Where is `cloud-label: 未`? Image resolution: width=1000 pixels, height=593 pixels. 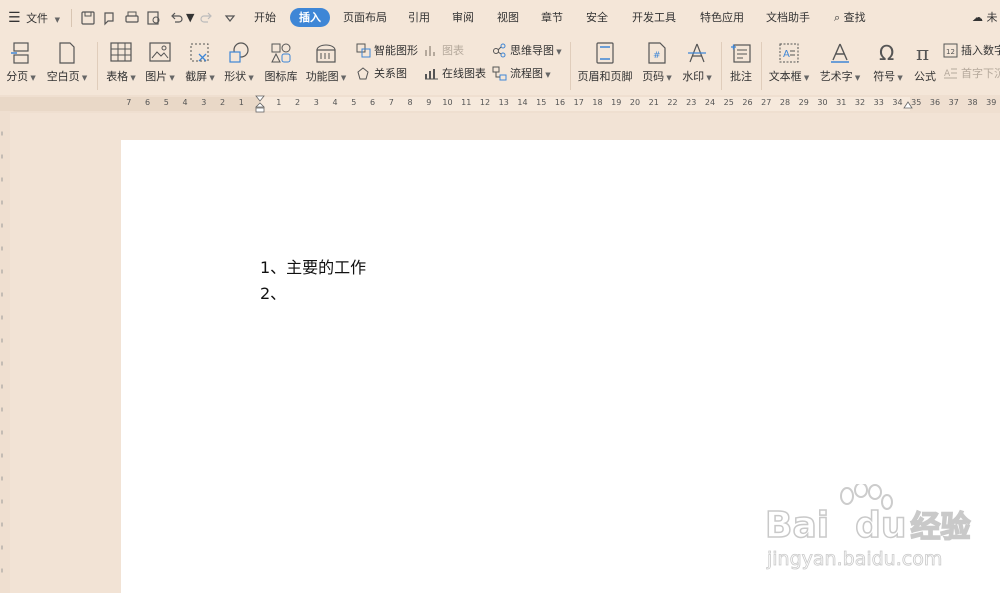
cloud-label: 未 is located at coordinates (992, 17).